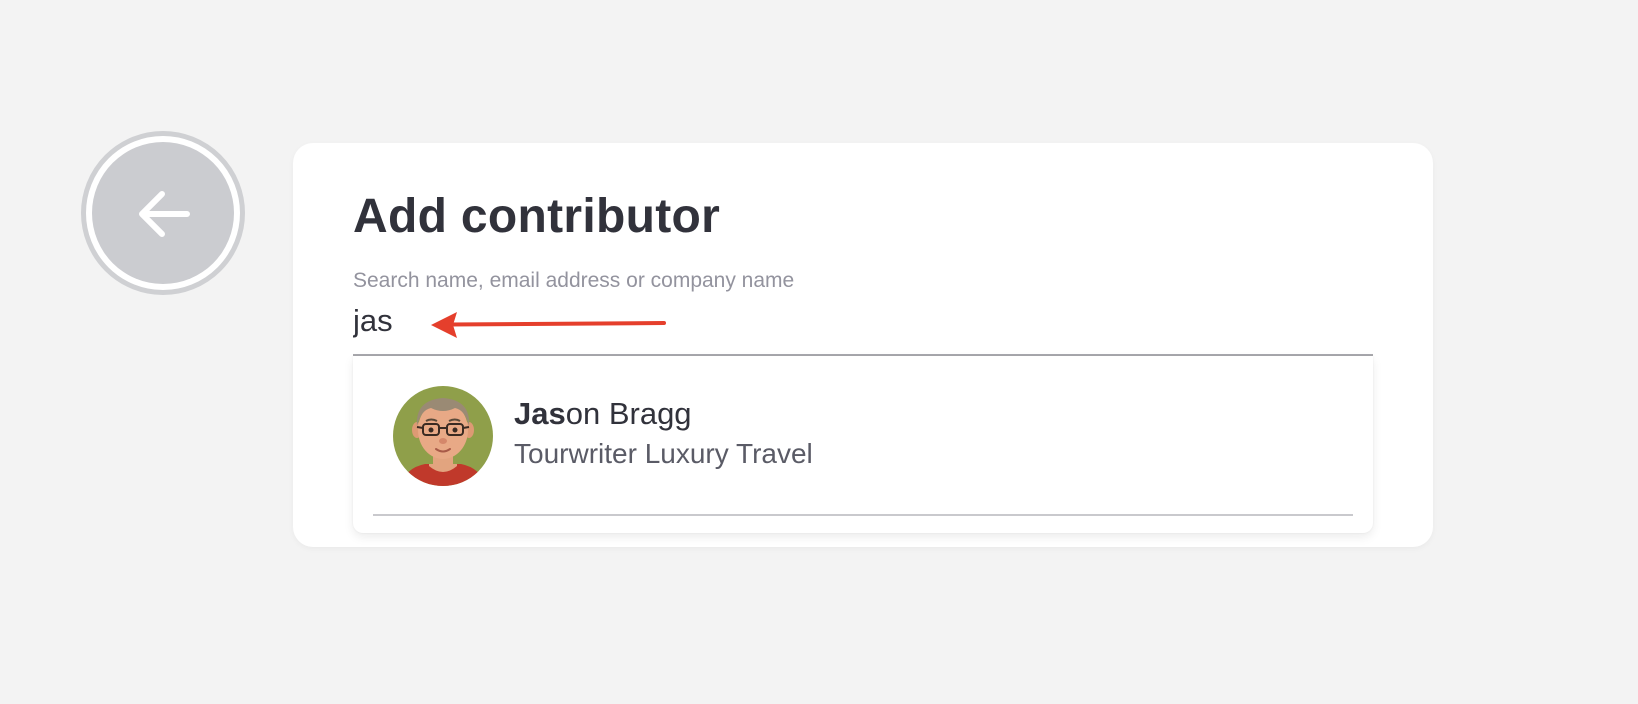  I want to click on arrow-left-icon, so click(164, 214).